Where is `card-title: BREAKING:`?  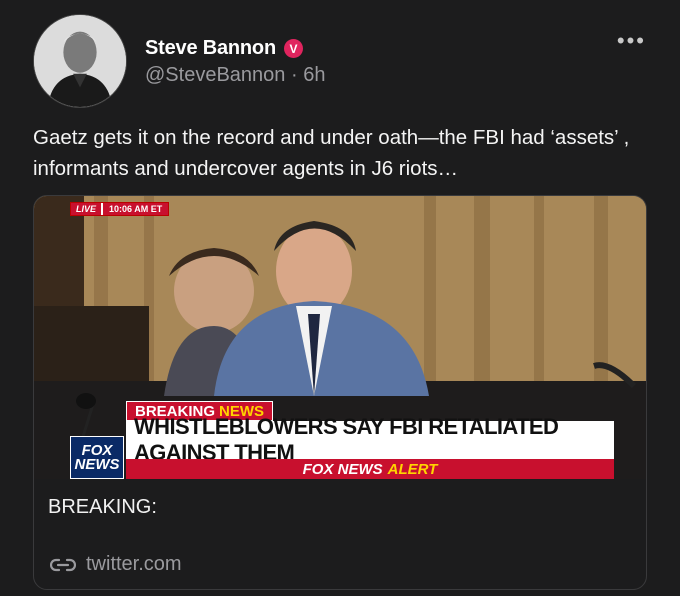 card-title: BREAKING: is located at coordinates (102, 507).